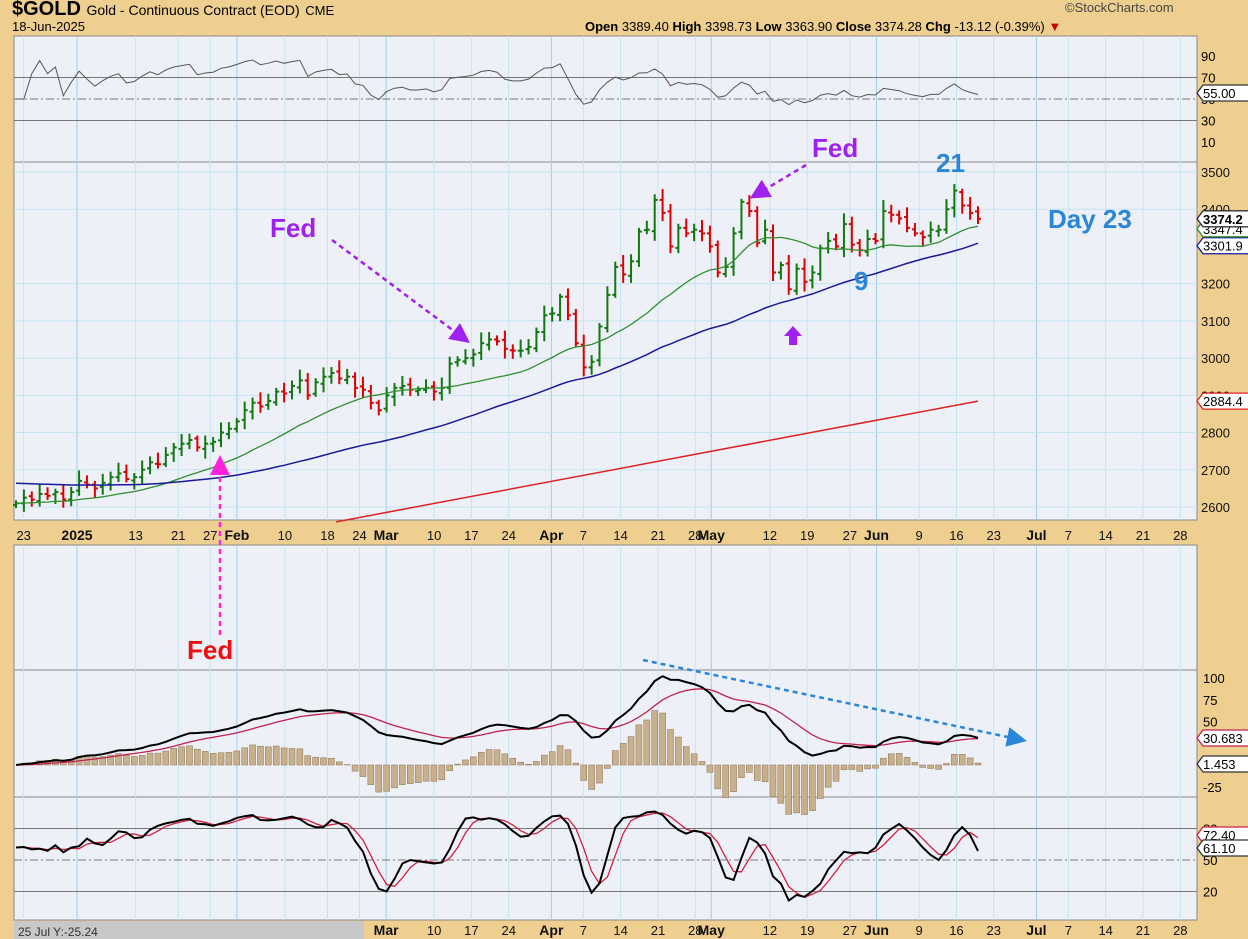 This screenshot has height=939, width=1248. Describe the element at coordinates (1036, 535) in the screenshot. I see `date-tick-label: Jul` at that location.